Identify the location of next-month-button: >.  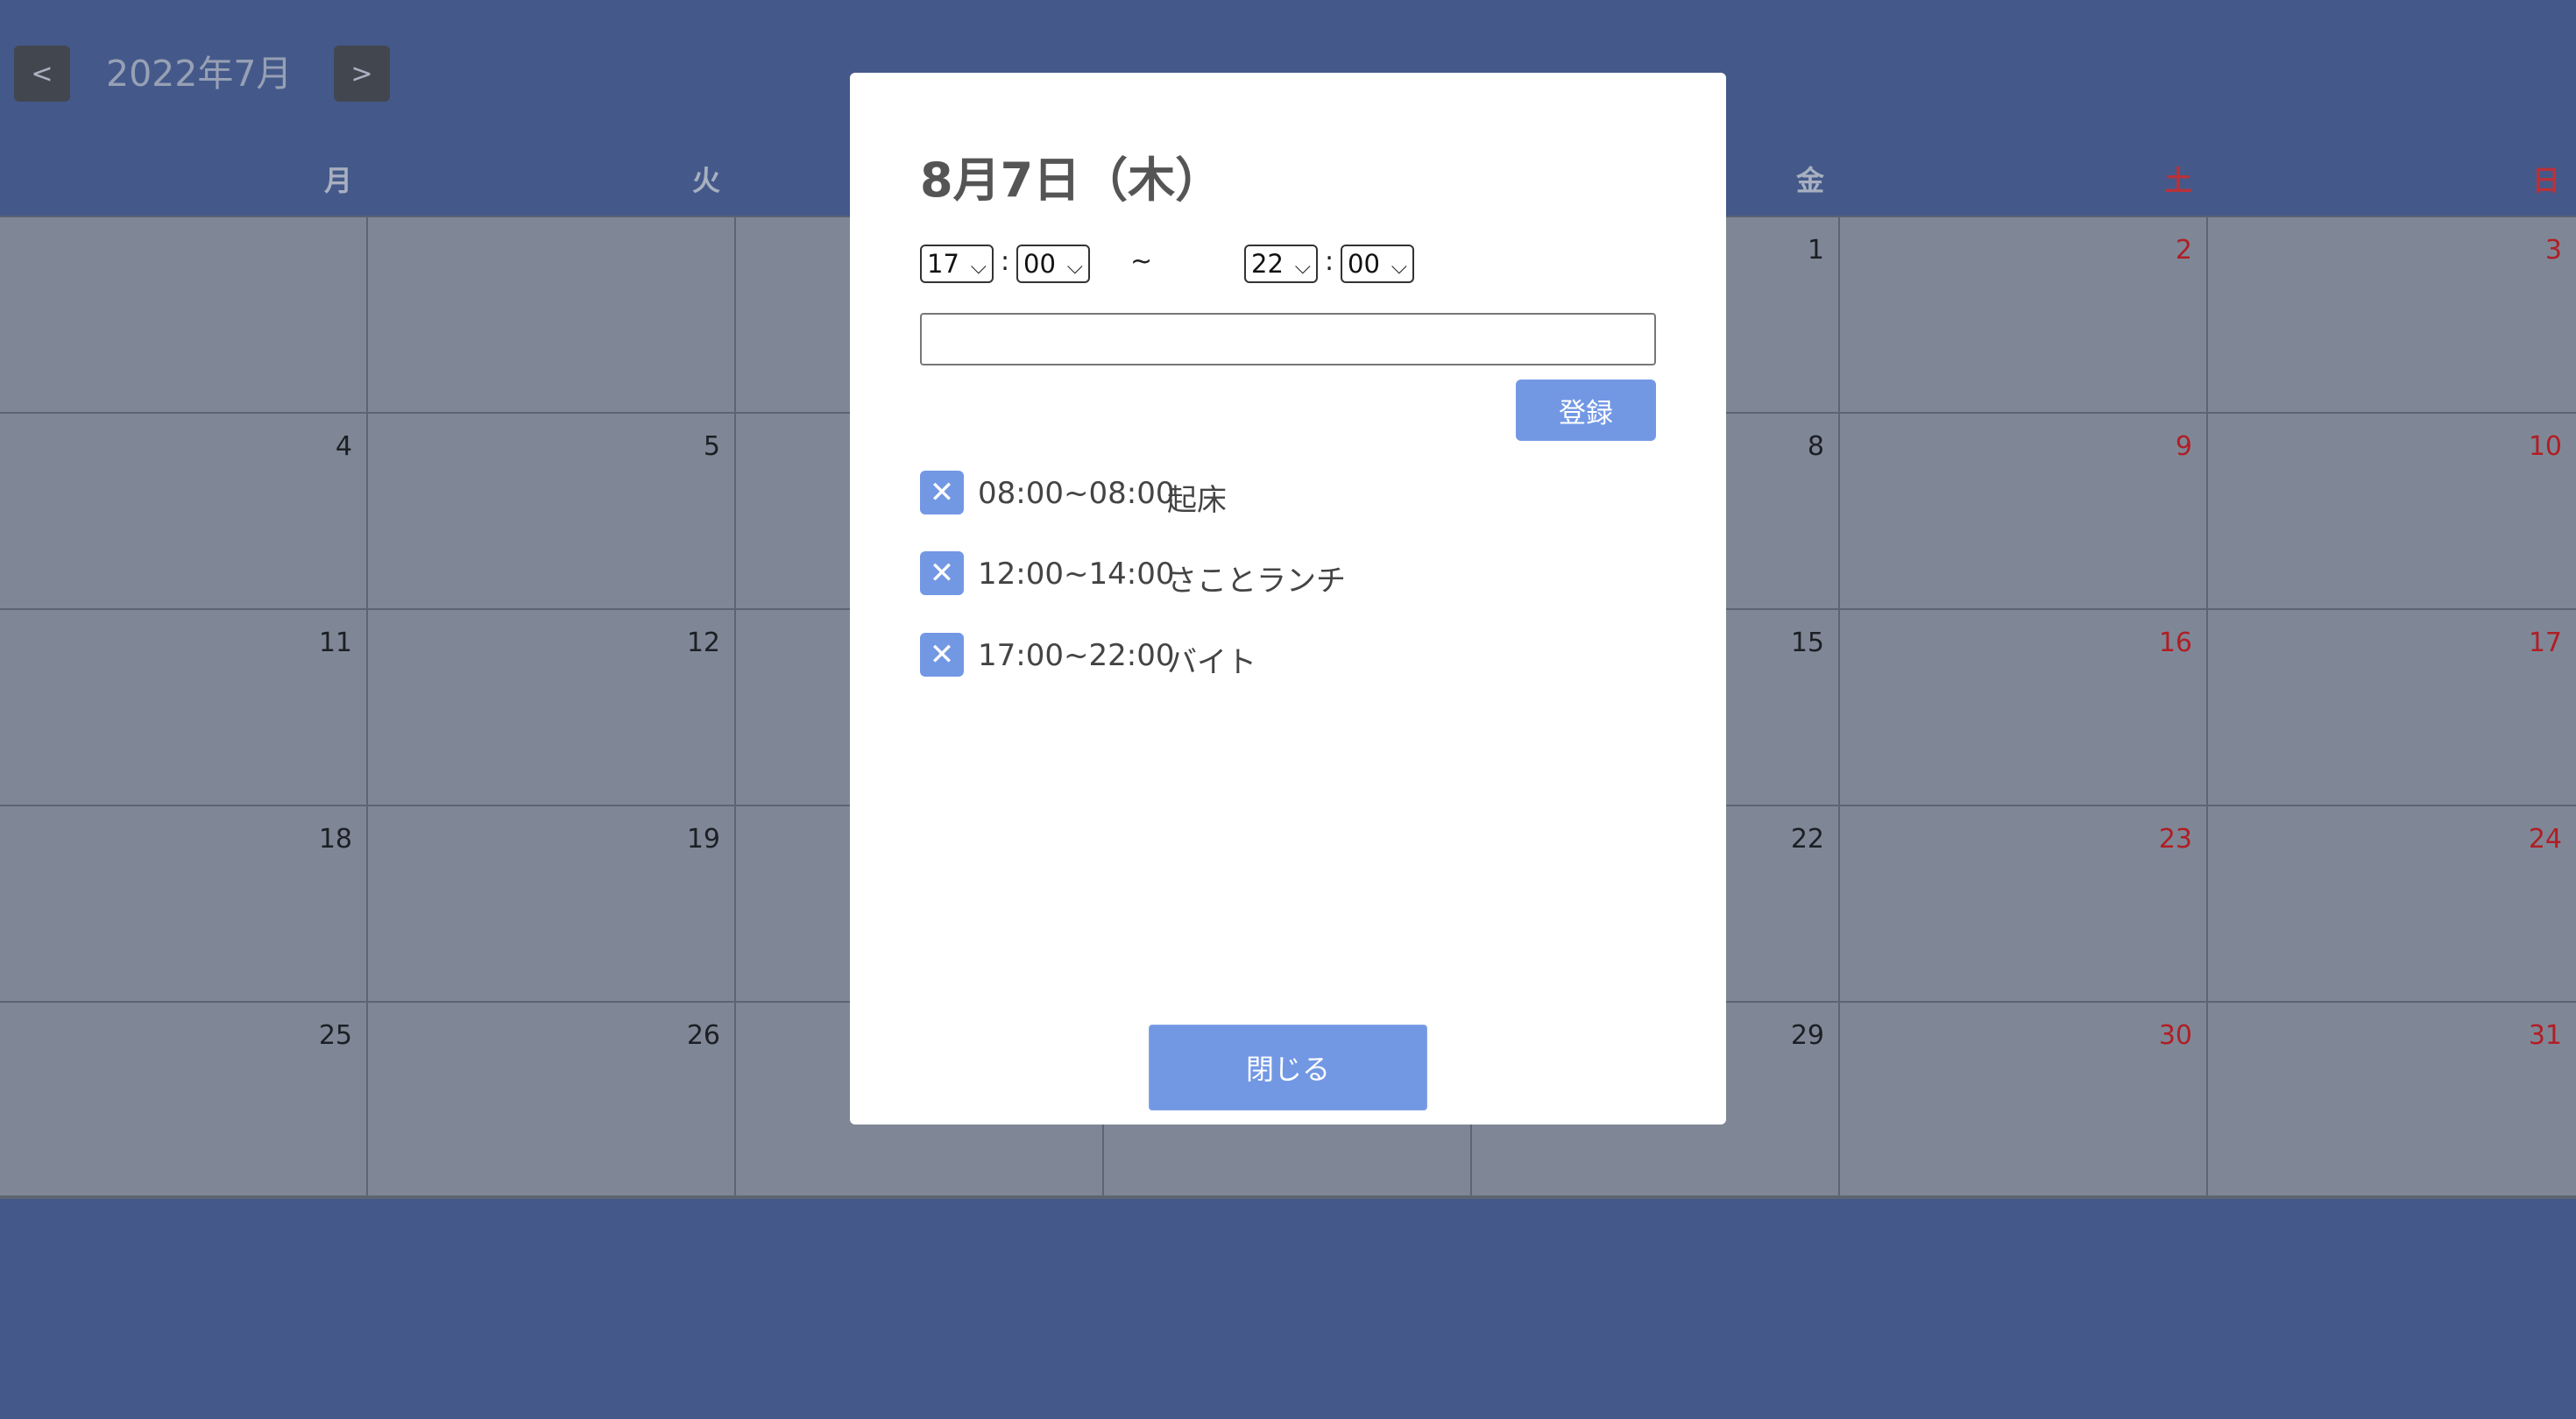
(362, 74).